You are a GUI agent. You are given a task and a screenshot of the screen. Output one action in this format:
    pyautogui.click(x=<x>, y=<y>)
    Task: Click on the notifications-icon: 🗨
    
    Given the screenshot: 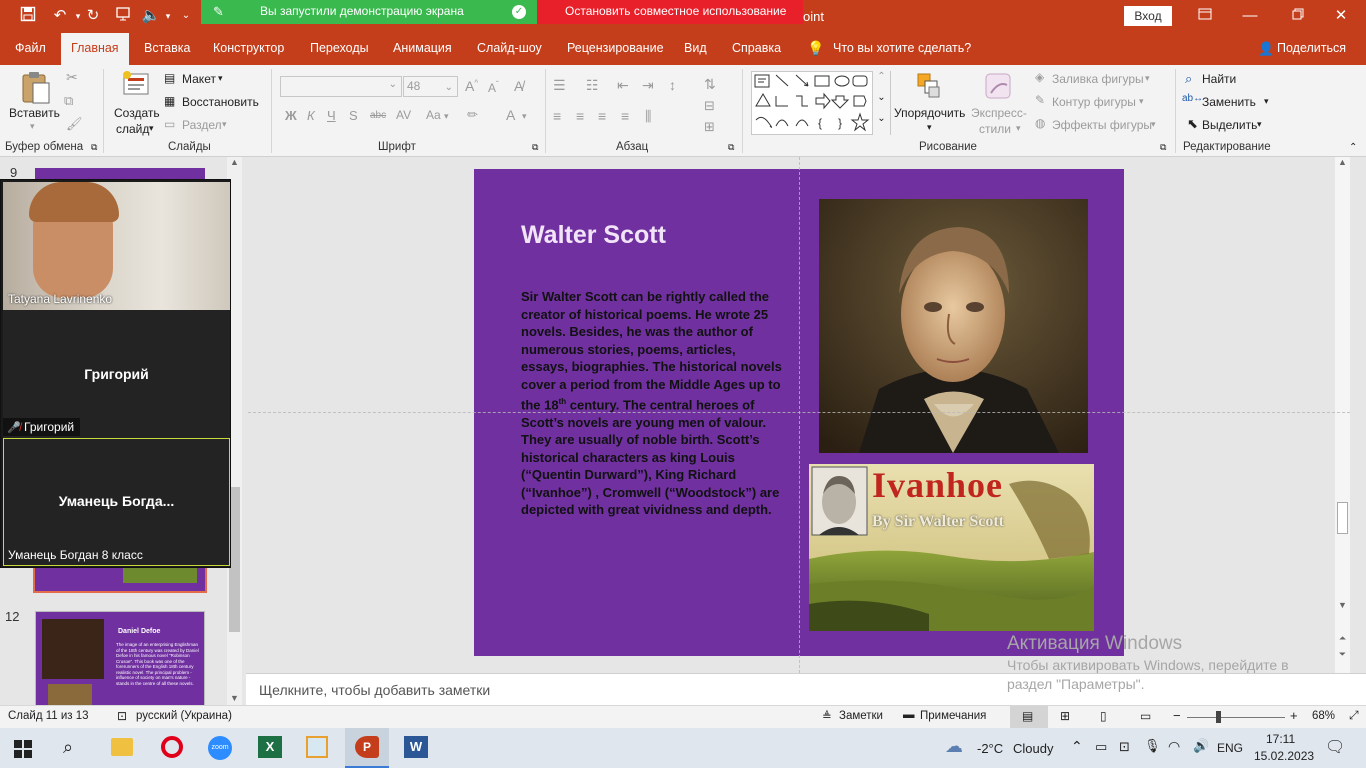 What is the action you would take?
    pyautogui.click(x=1335, y=747)
    